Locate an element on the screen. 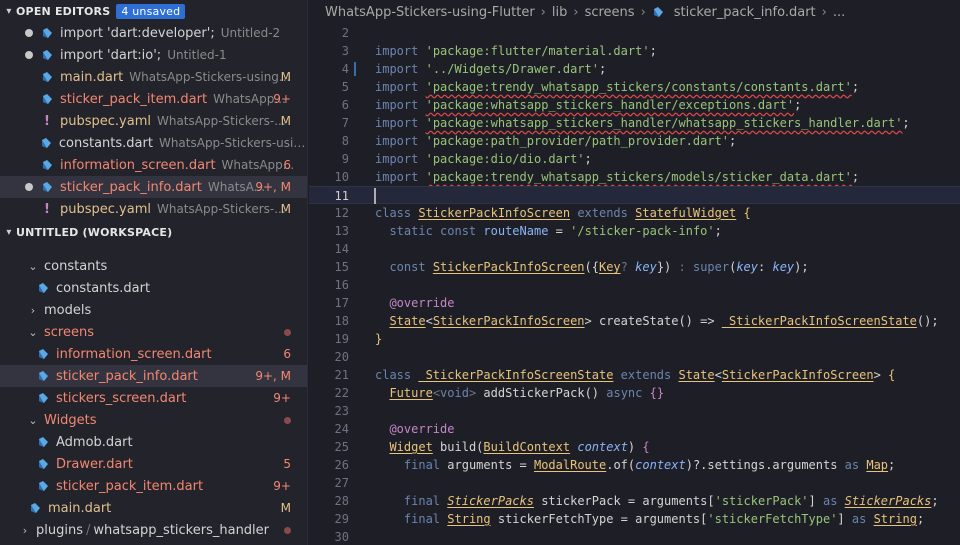  open-editor-item: main.dart WhatsApp-Stickers-using... M is located at coordinates (153, 77).